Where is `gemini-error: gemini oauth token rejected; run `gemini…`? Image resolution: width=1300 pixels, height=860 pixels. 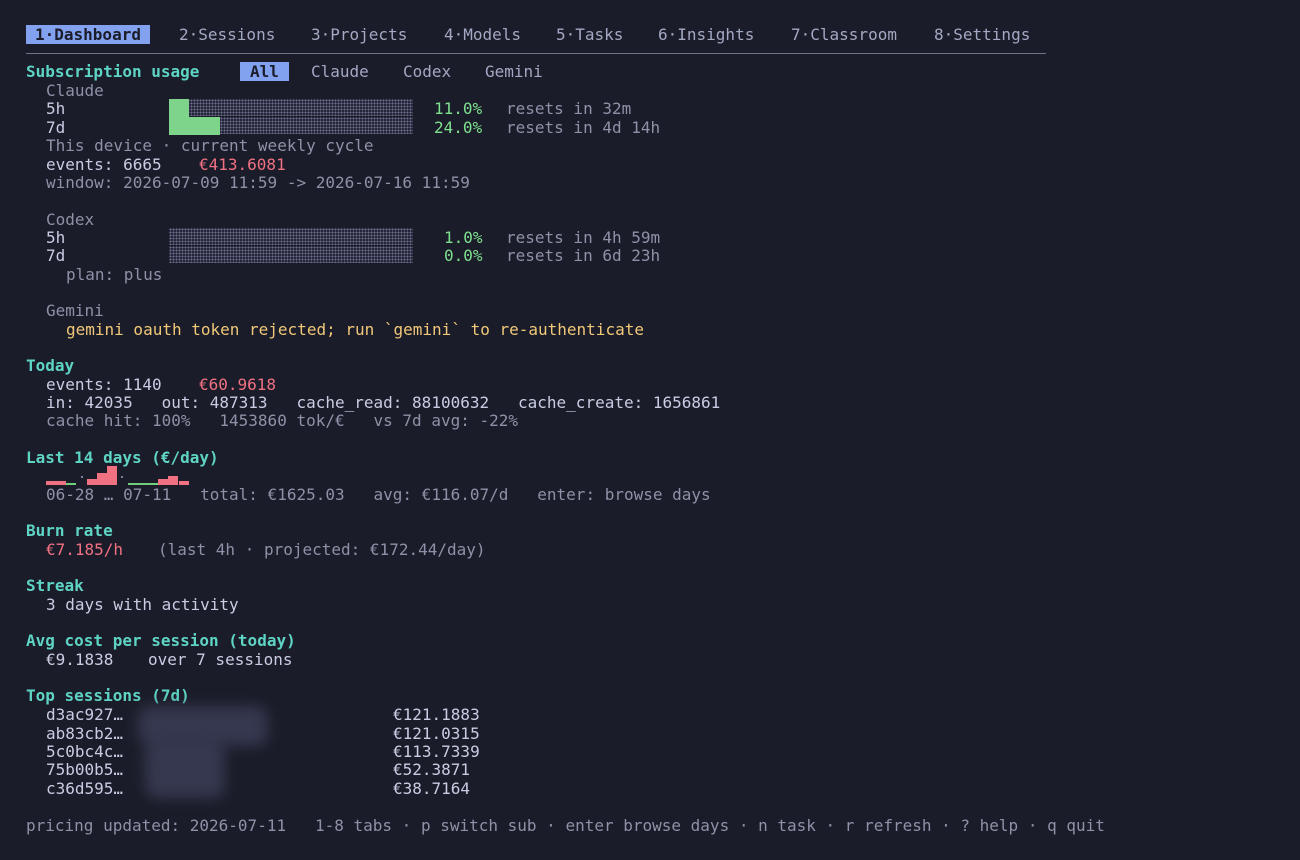 gemini-error: gemini oauth token rejected; run `gemini… is located at coordinates (355, 329).